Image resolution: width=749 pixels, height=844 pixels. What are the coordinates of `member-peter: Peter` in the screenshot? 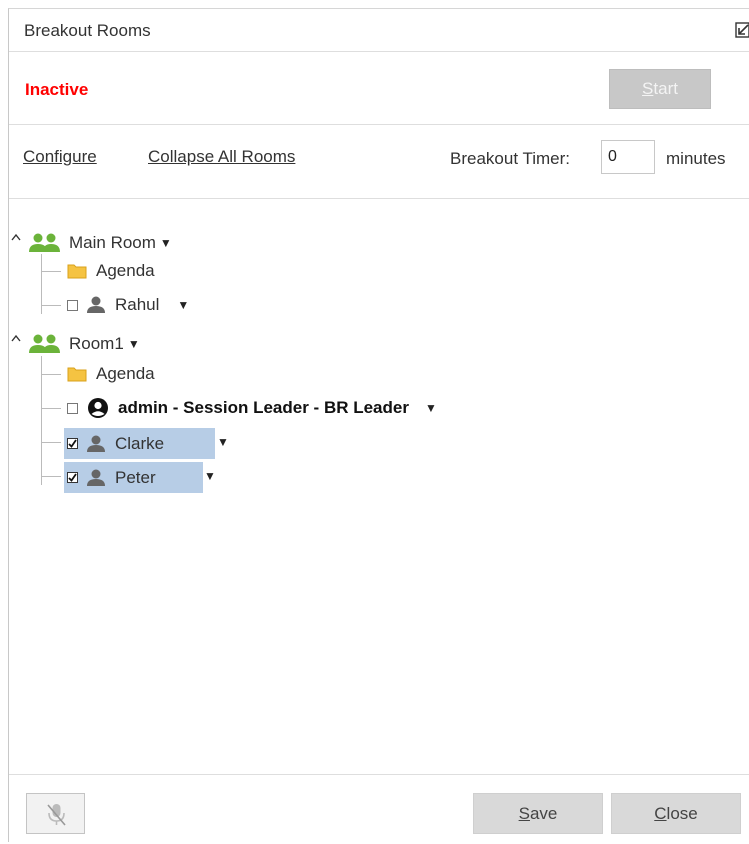 It's located at (133, 477).